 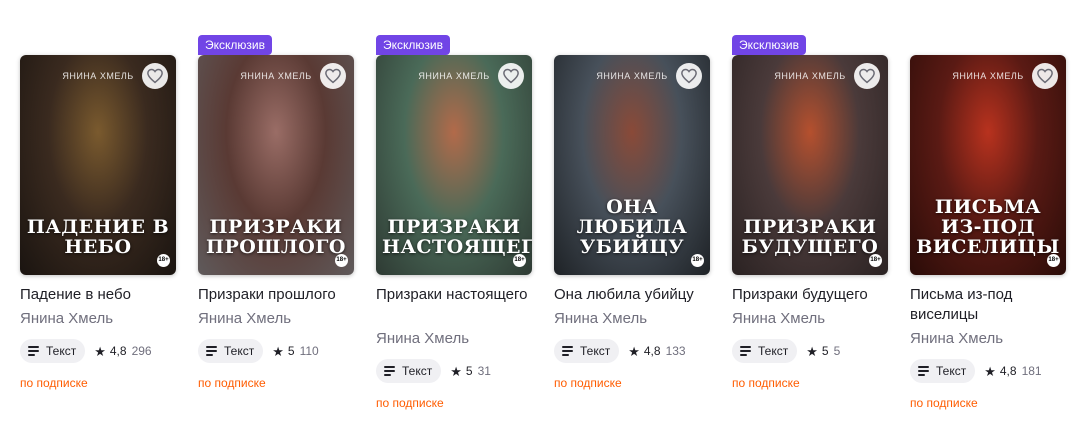 What do you see at coordinates (810, 295) in the screenshot?
I see `book-title: Призраки будущего` at bounding box center [810, 295].